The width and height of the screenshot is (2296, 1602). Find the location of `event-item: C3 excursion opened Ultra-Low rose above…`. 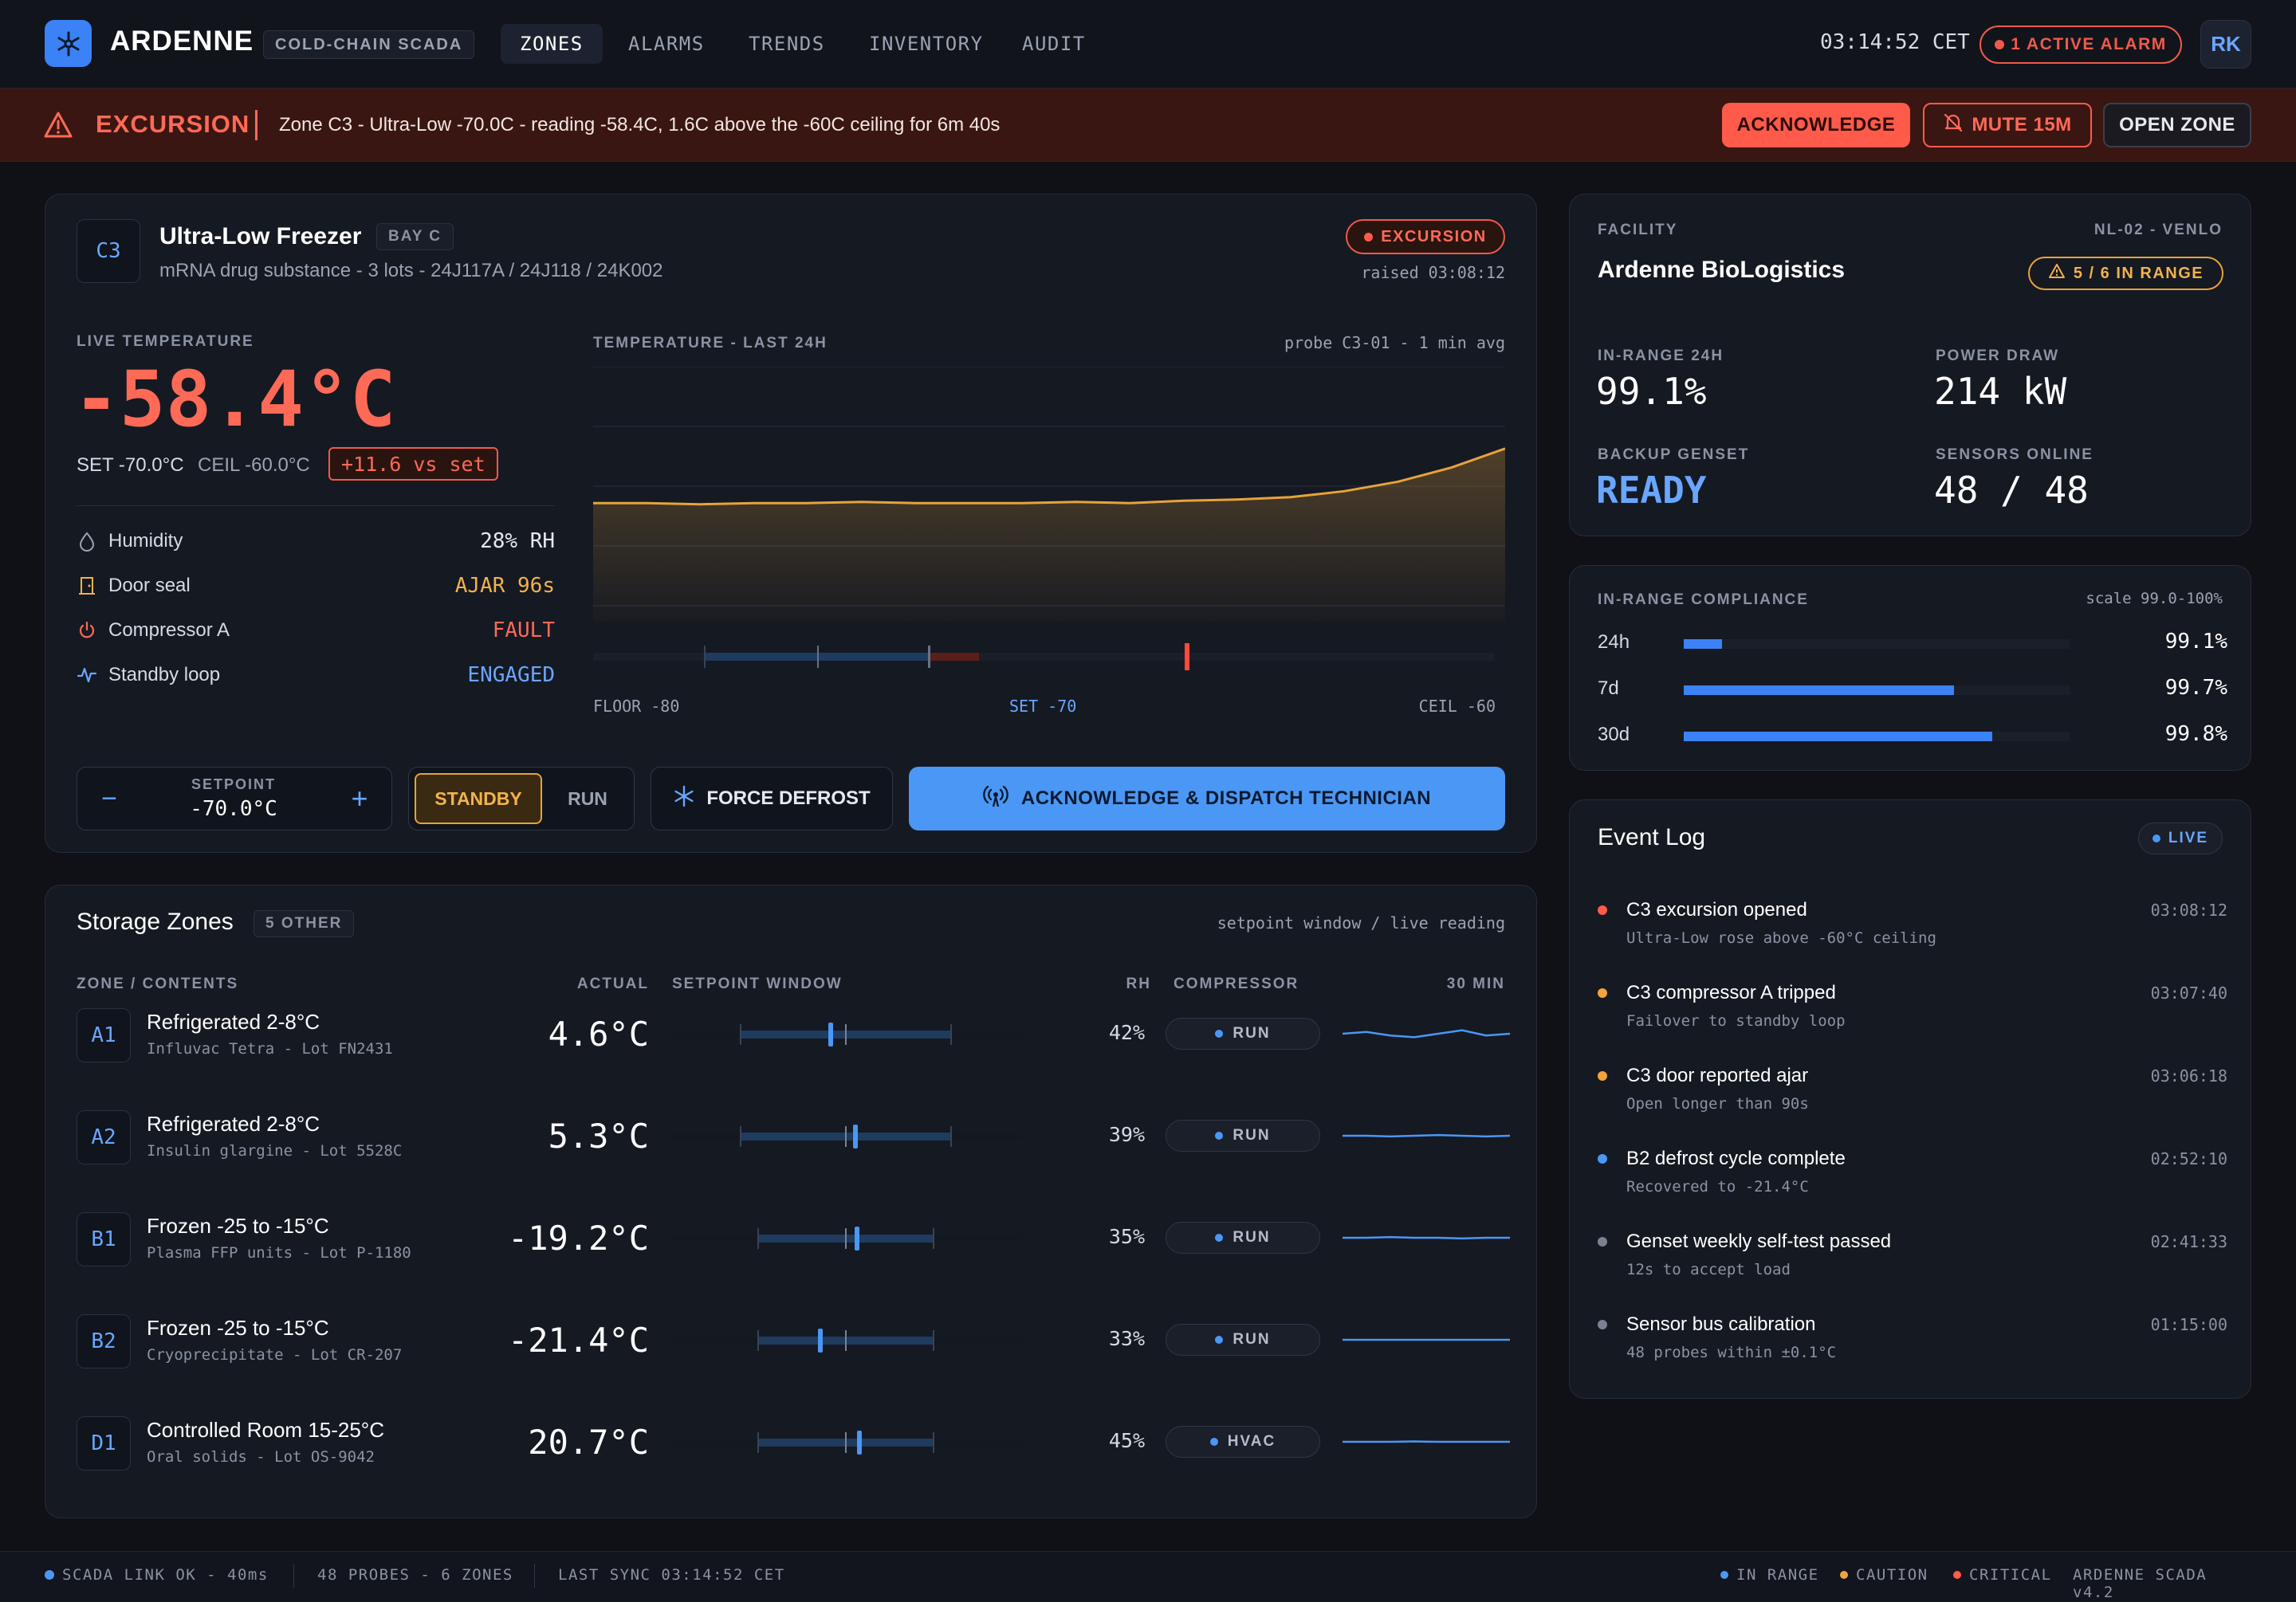

event-item: C3 excursion opened Ultra-Low rose above… is located at coordinates (1912, 935).